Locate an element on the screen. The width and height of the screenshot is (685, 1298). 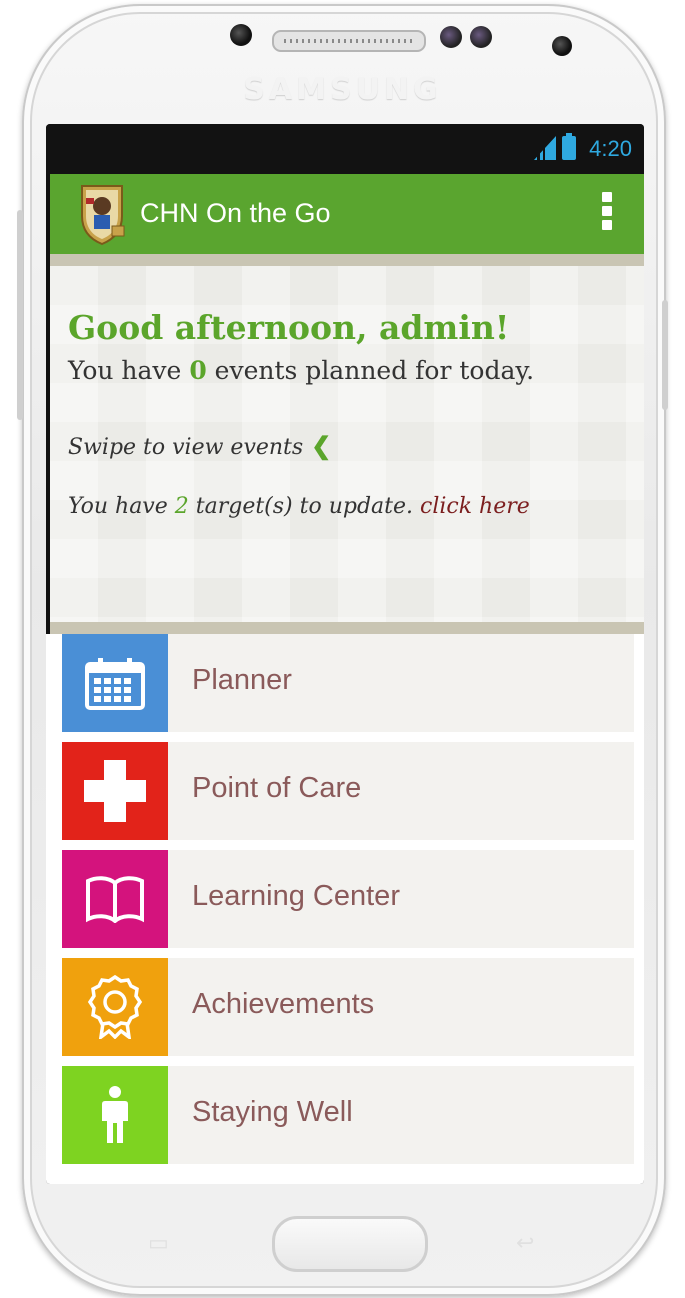
back-key-icon: ↩ is located at coordinates (525, 1243).